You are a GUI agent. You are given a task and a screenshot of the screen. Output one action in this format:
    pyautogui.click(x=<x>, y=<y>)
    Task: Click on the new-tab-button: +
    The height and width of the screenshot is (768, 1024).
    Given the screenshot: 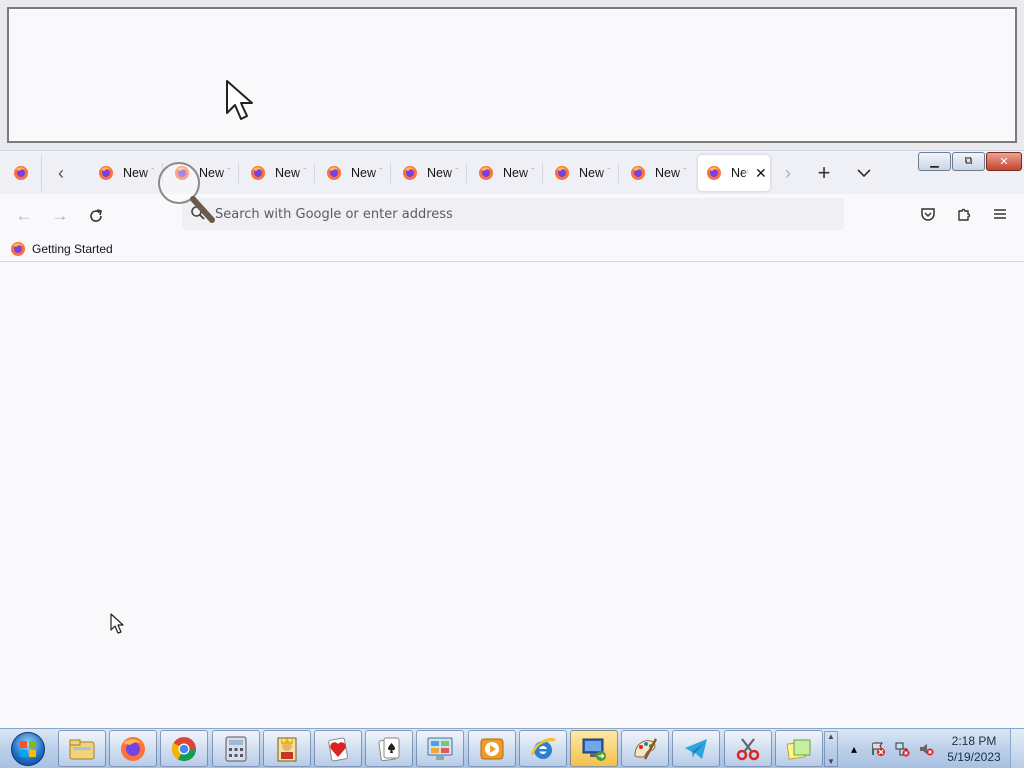 What is the action you would take?
    pyautogui.click(x=824, y=173)
    